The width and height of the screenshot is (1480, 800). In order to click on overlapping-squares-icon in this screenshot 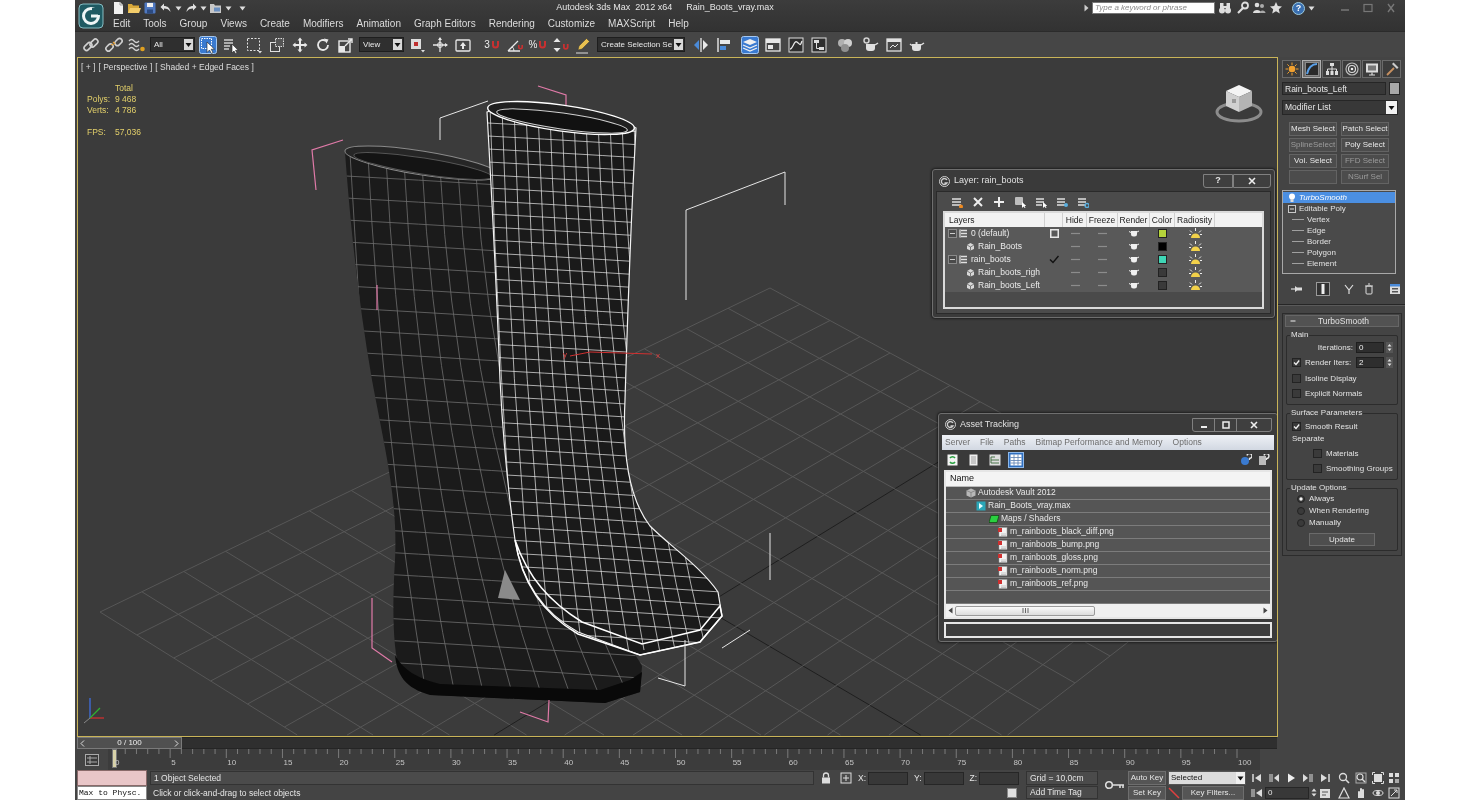, I will do `click(277, 44)`.